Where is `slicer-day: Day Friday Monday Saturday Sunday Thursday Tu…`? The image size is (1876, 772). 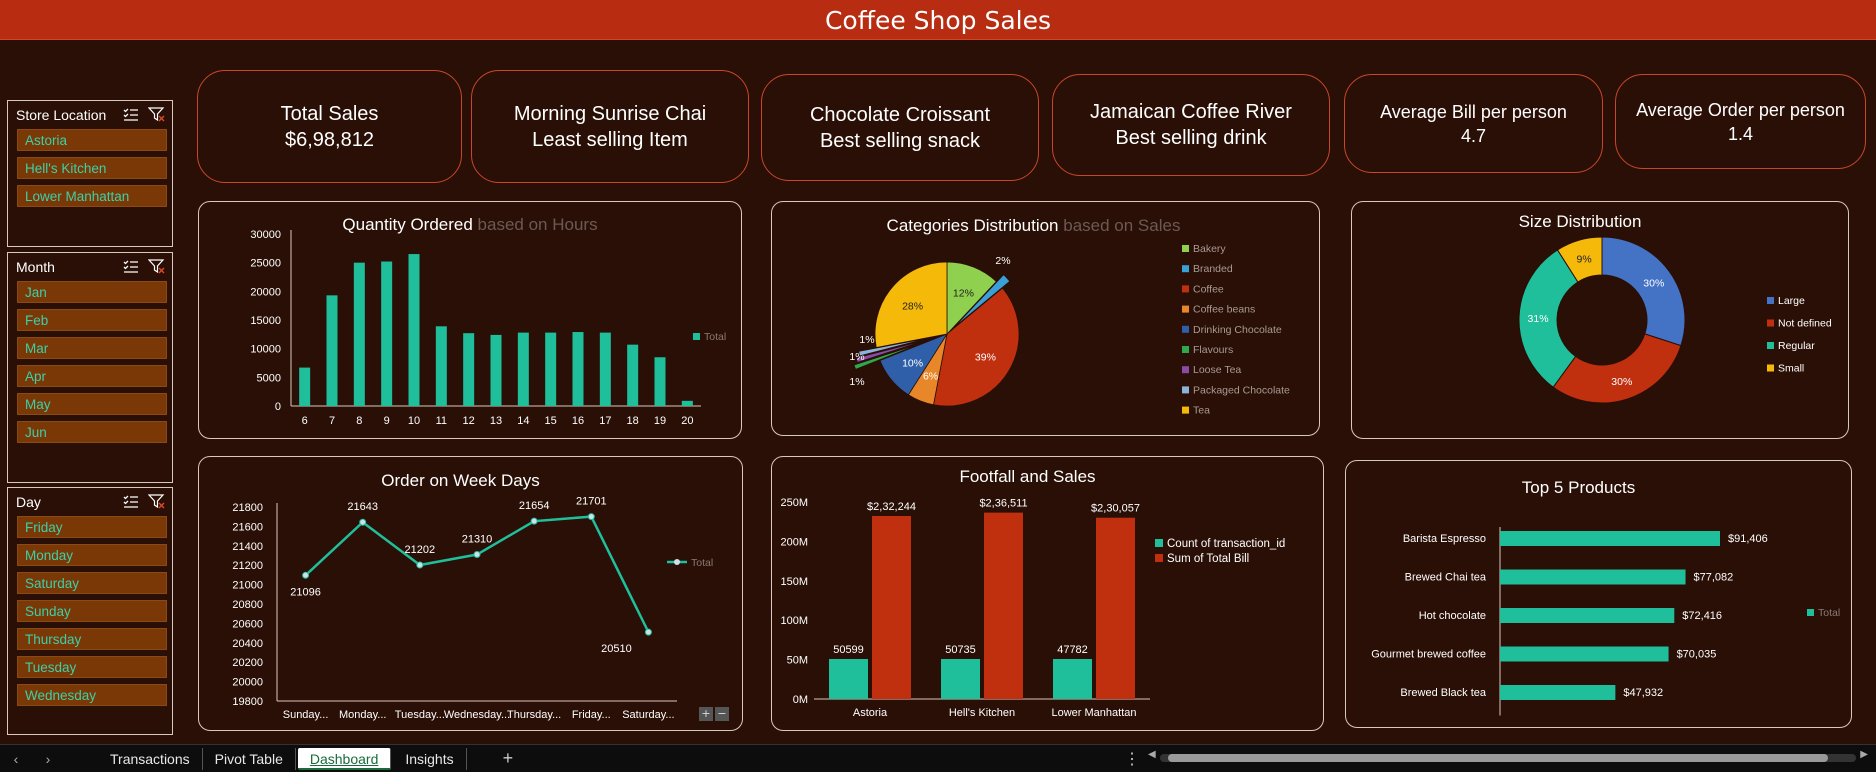 slicer-day: Day Friday Monday Saturday Sunday Thursday Tu… is located at coordinates (90, 611).